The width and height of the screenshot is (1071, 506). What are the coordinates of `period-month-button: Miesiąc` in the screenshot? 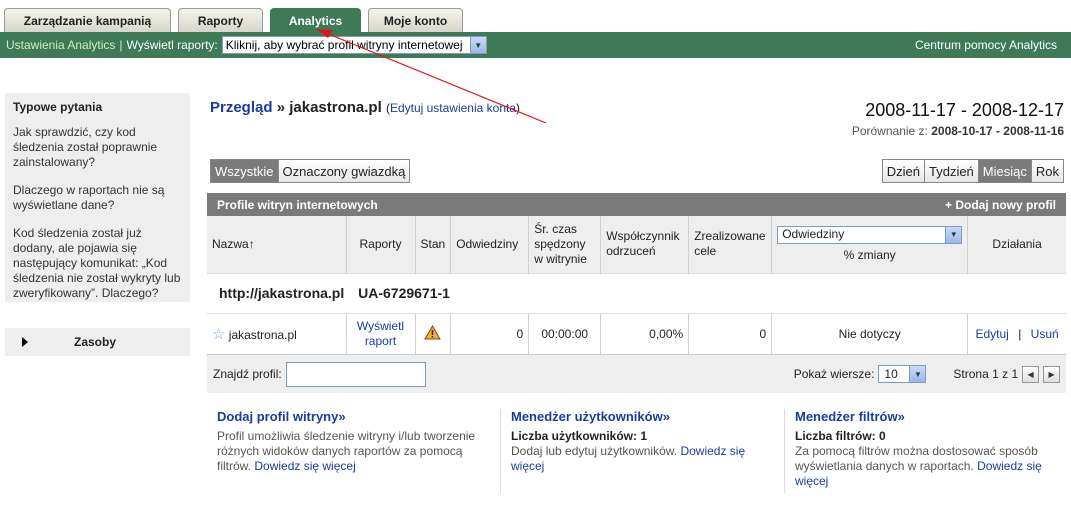 It's located at (1005, 171).